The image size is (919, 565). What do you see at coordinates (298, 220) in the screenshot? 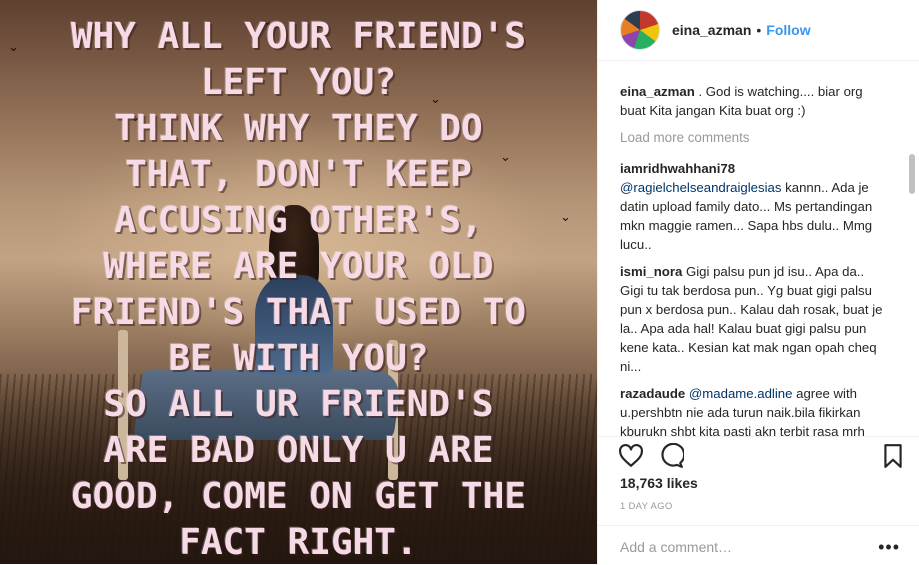
I see `quote-line: ACCUSING OTHER'S,` at bounding box center [298, 220].